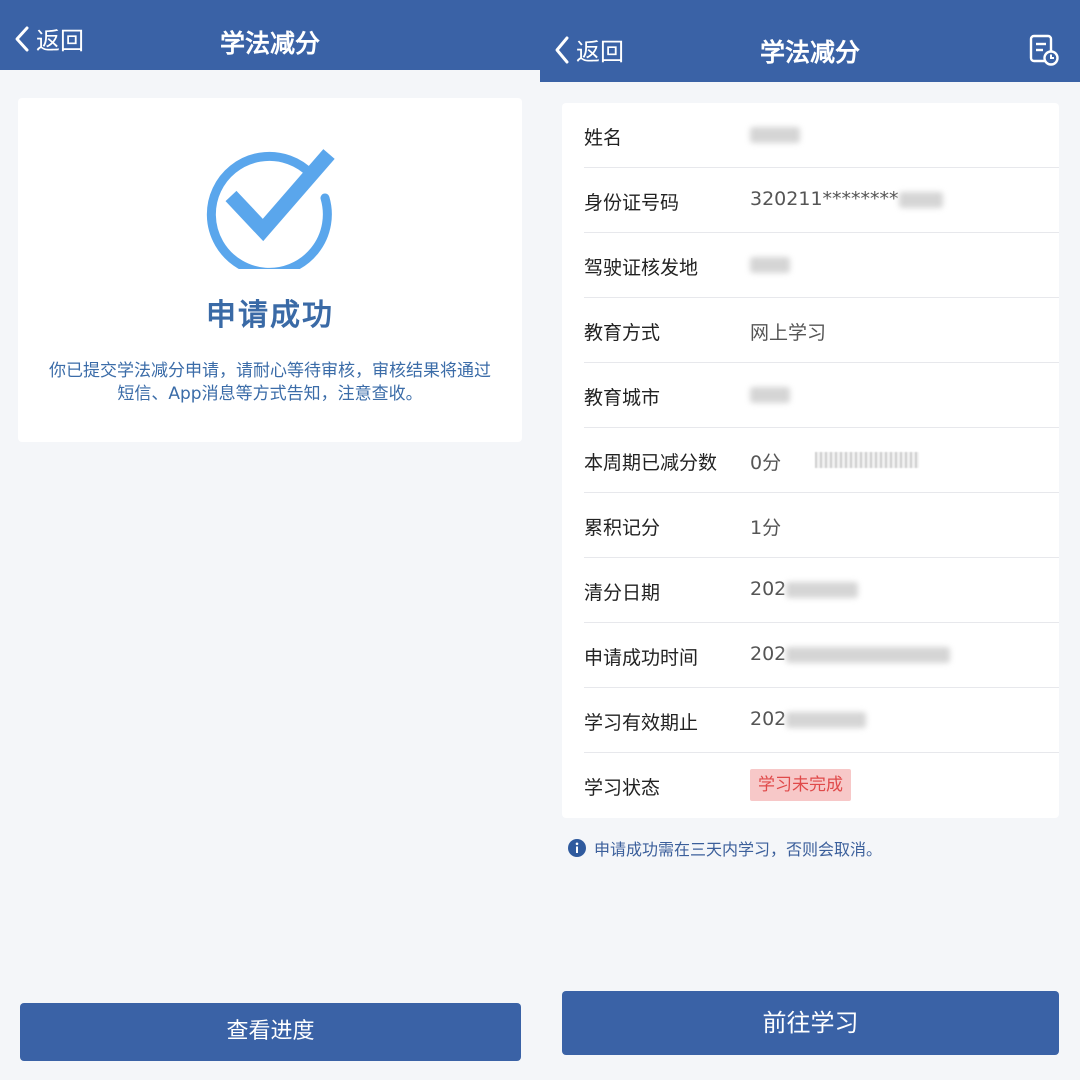 The height and width of the screenshot is (1080, 1080). What do you see at coordinates (577, 848) in the screenshot?
I see `info-icon` at bounding box center [577, 848].